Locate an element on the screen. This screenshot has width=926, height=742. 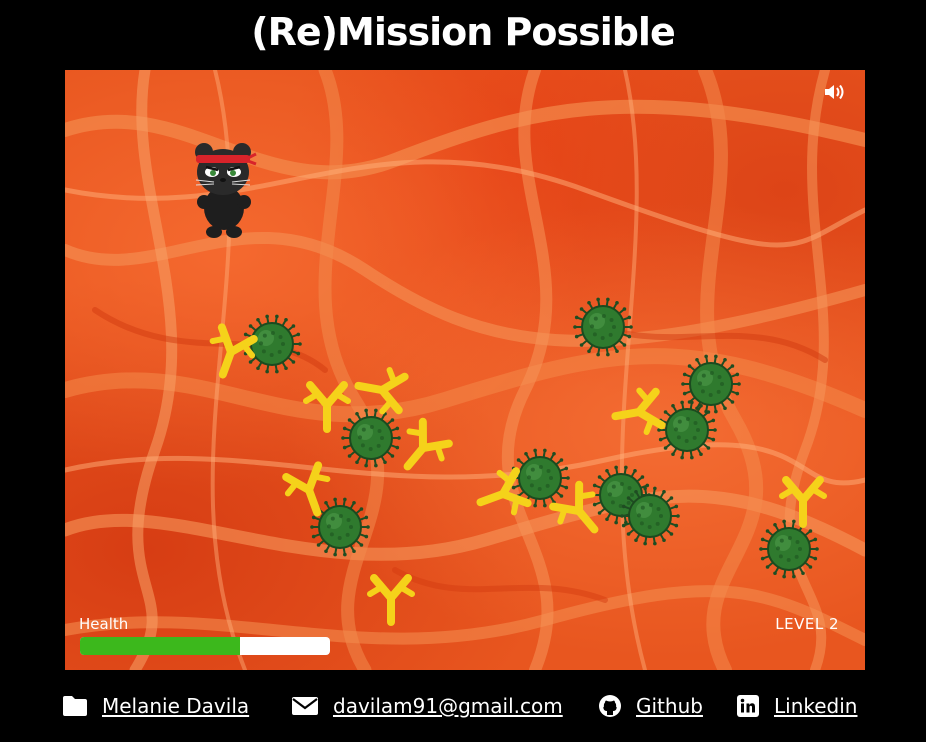
footer-github: Github is located at coordinates (650, 706).